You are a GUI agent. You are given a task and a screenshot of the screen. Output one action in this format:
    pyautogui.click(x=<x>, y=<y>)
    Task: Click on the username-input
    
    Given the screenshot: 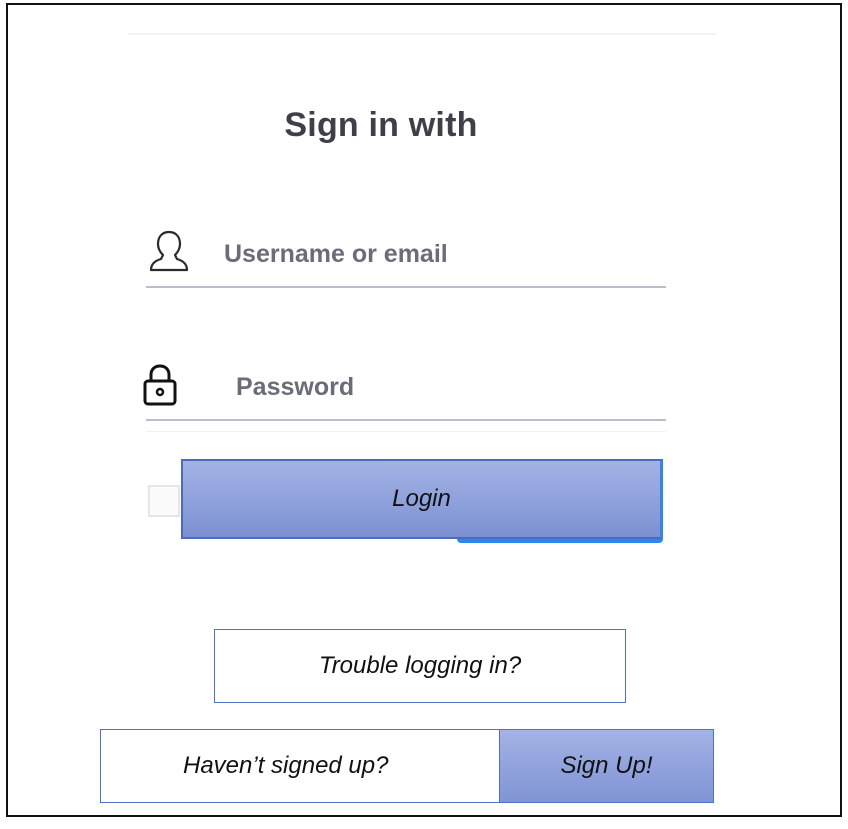 What is the action you would take?
    pyautogui.click(x=434, y=254)
    